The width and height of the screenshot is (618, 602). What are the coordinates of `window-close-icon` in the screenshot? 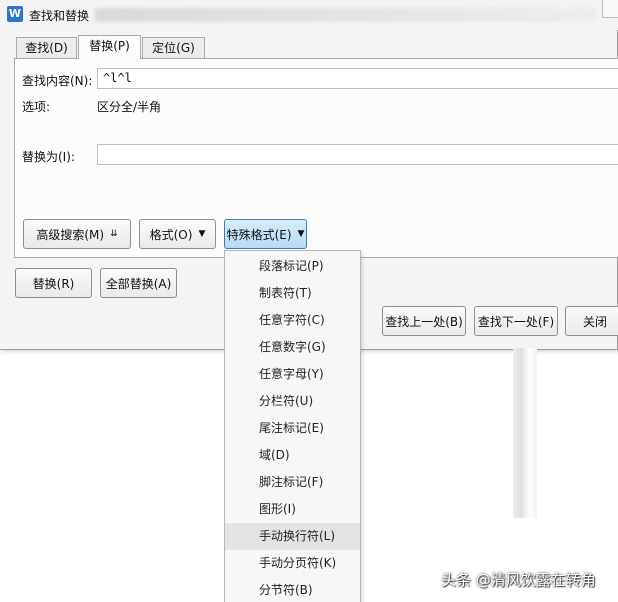 It's located at (610, 9).